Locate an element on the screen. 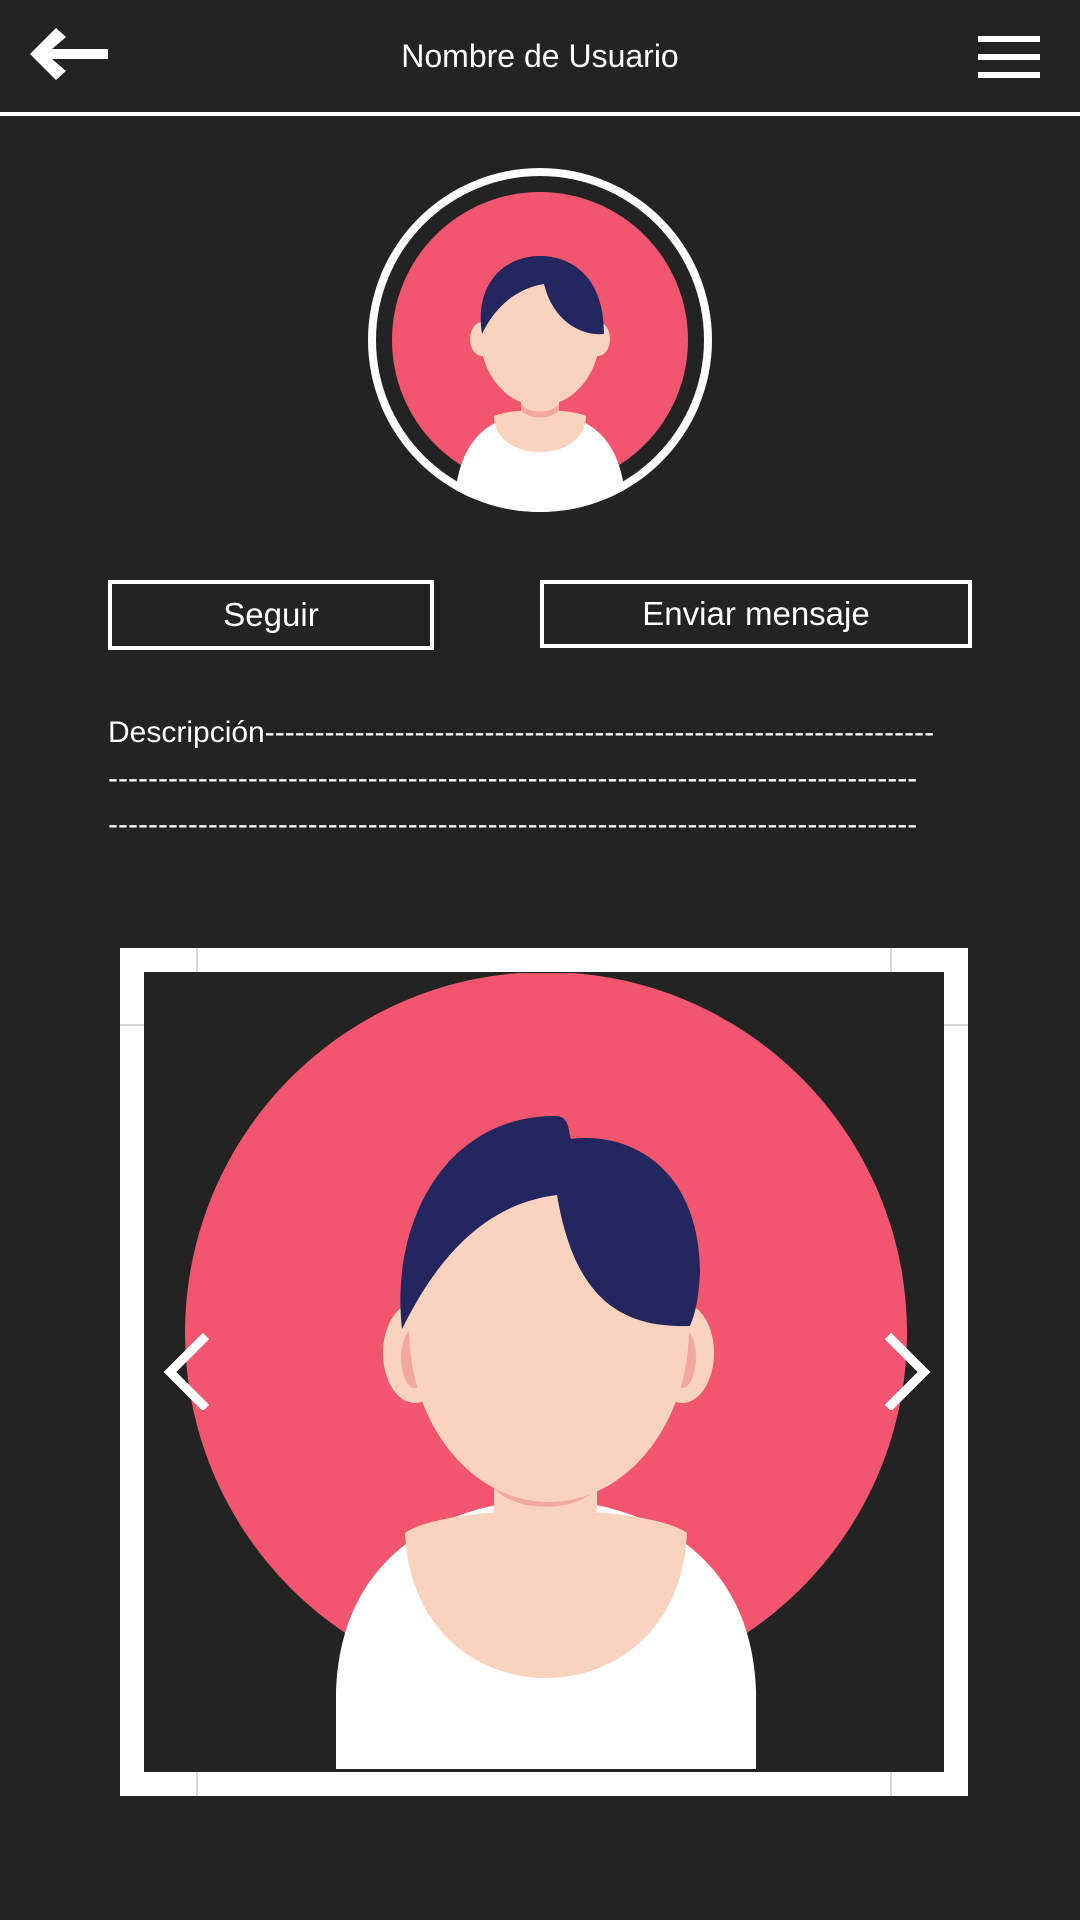  chevron-right-icon is located at coordinates (907, 1372).